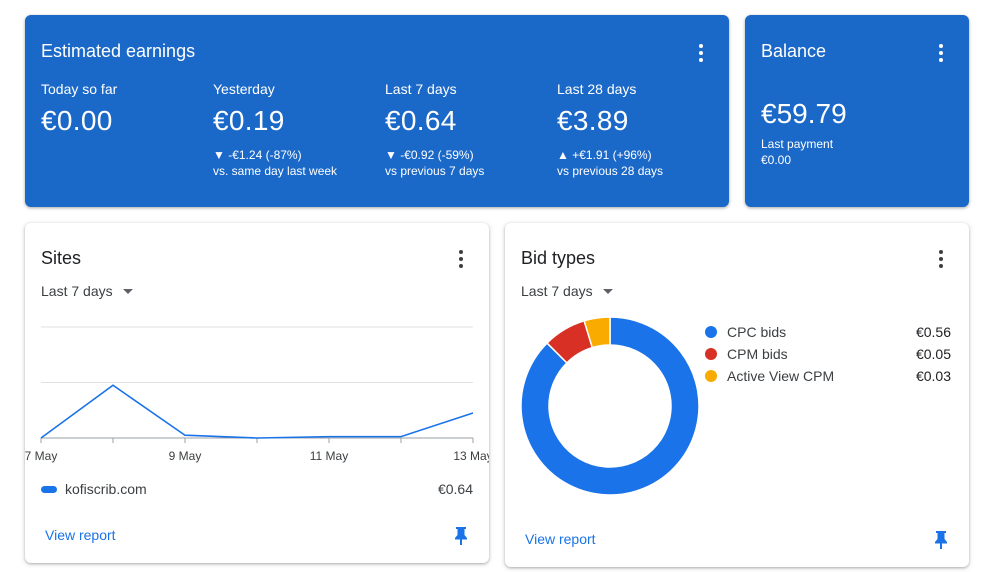 The image size is (994, 572). What do you see at coordinates (776, 160) in the screenshot?
I see `last-payment-value: €0.00` at bounding box center [776, 160].